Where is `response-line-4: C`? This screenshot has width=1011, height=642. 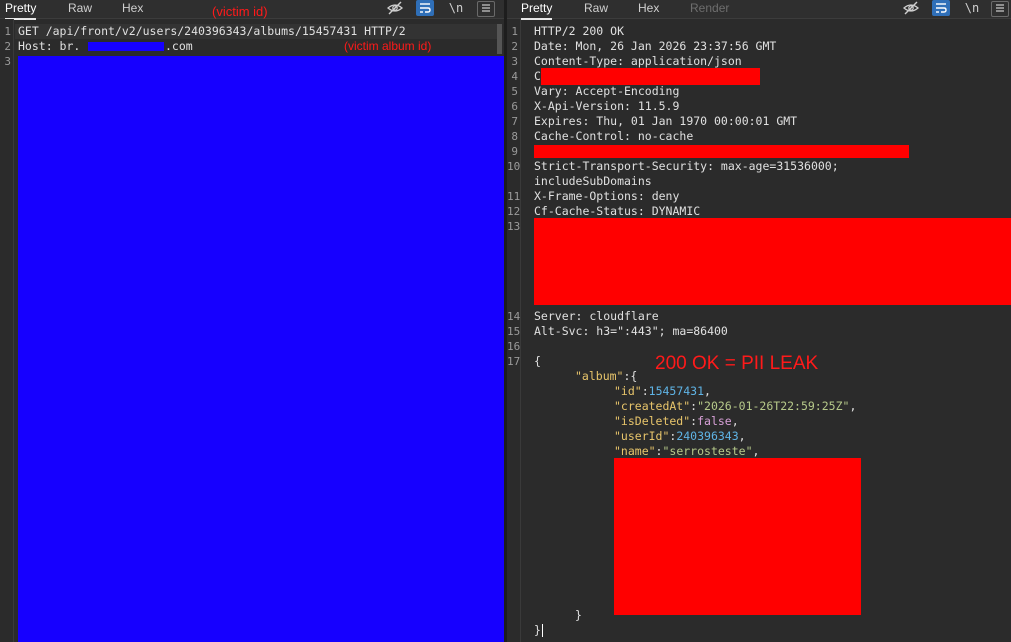 response-line-4: C is located at coordinates (537, 76).